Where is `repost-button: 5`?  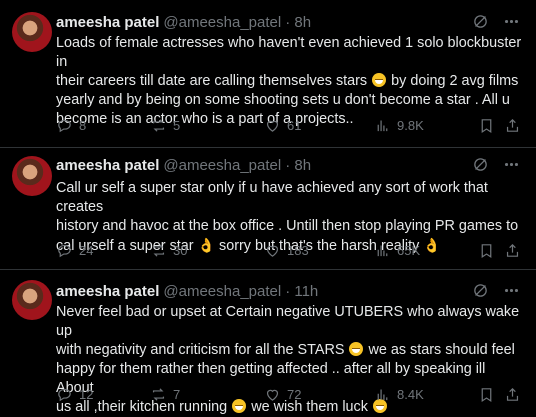
repost-button: 5 is located at coordinates (165, 125).